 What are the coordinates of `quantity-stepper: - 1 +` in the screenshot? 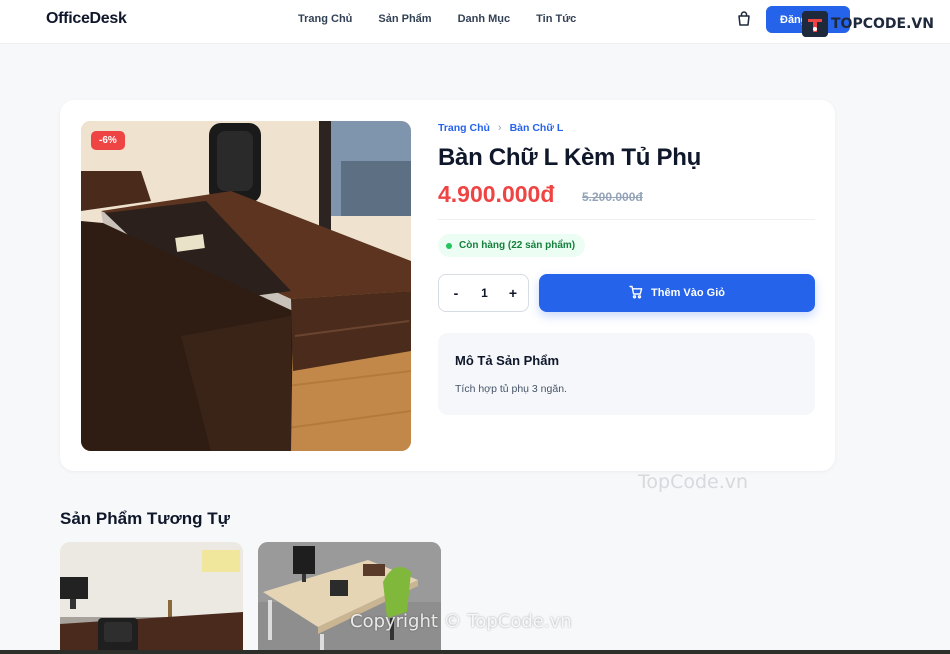 It's located at (483, 293).